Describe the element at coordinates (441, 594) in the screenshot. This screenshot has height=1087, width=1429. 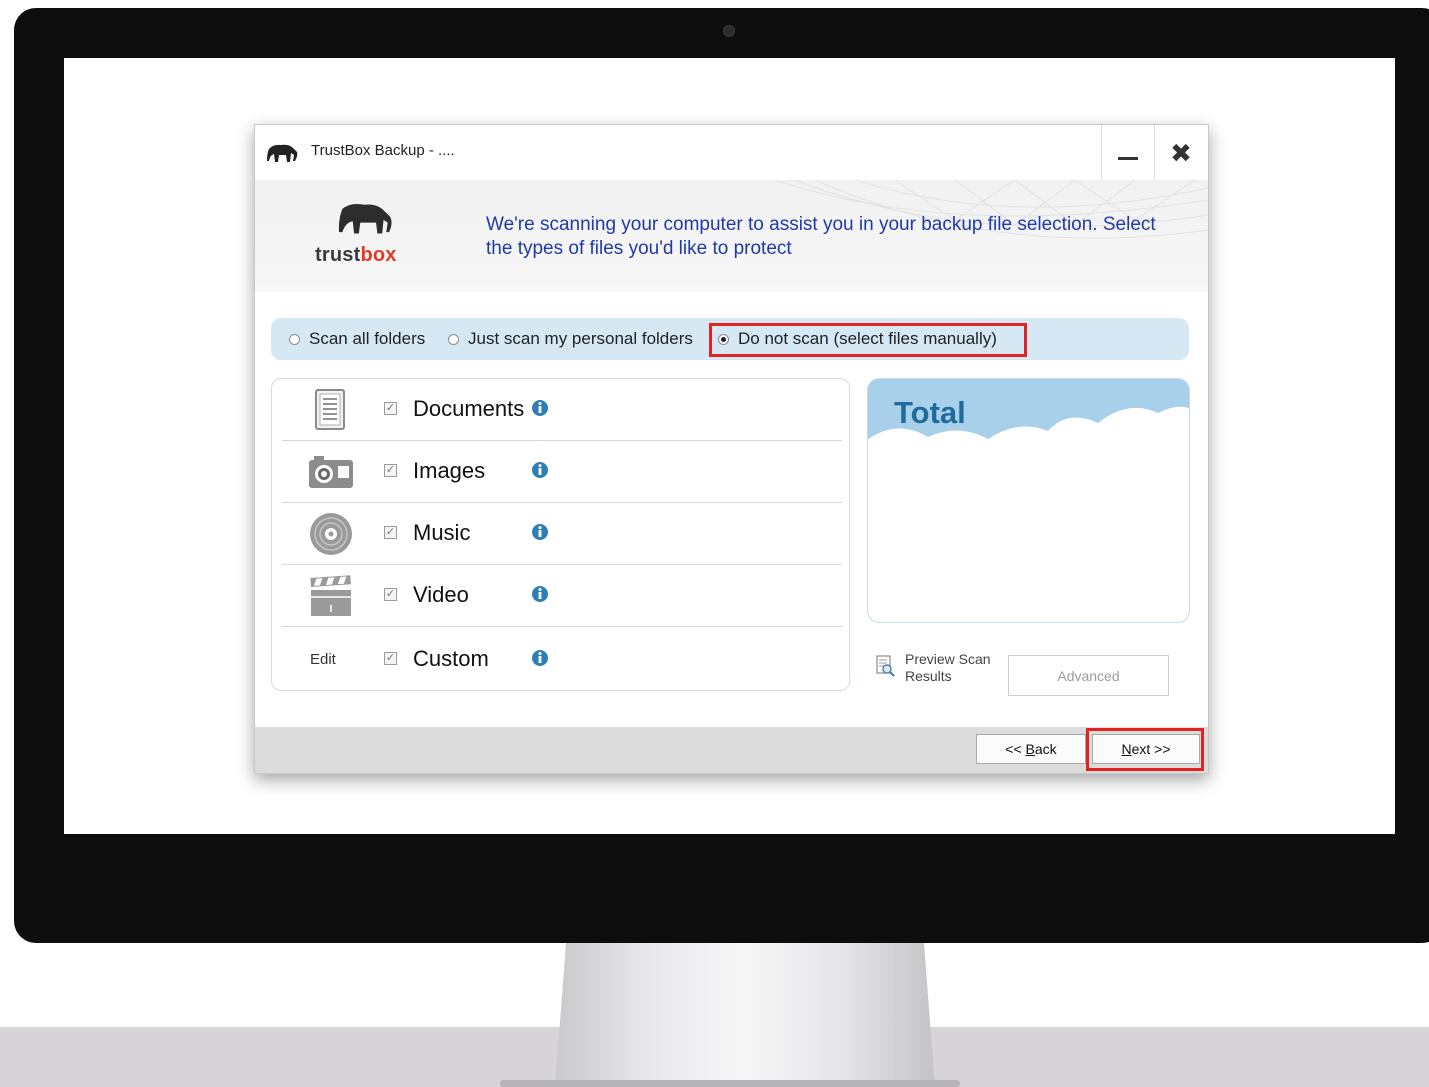
I see `video-label: Video` at that location.